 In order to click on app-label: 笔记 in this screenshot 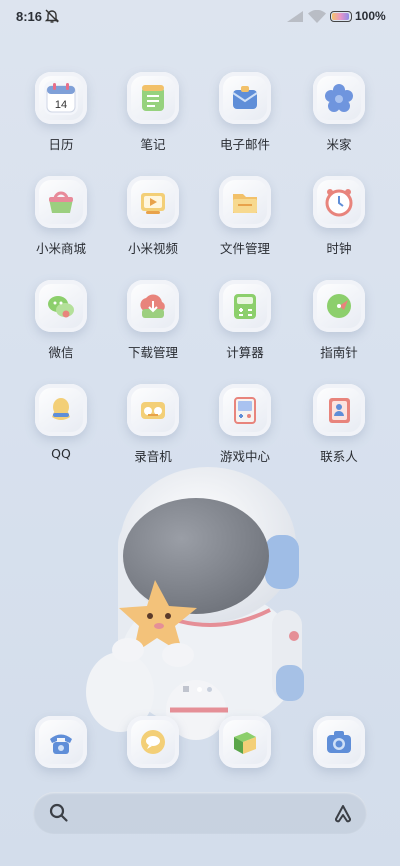, I will do `click(153, 144)`.